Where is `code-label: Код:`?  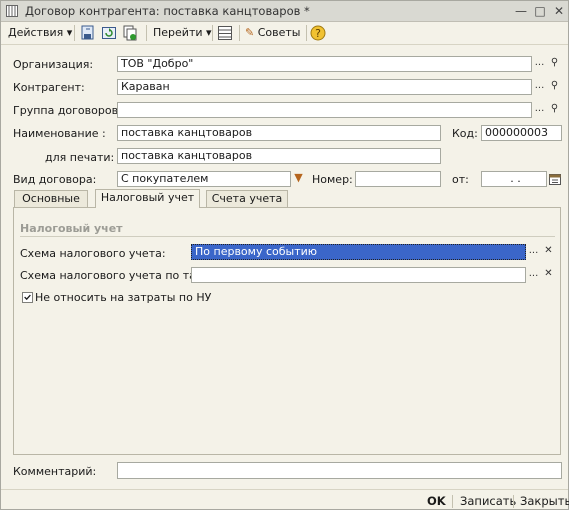 code-label: Код: is located at coordinates (465, 133).